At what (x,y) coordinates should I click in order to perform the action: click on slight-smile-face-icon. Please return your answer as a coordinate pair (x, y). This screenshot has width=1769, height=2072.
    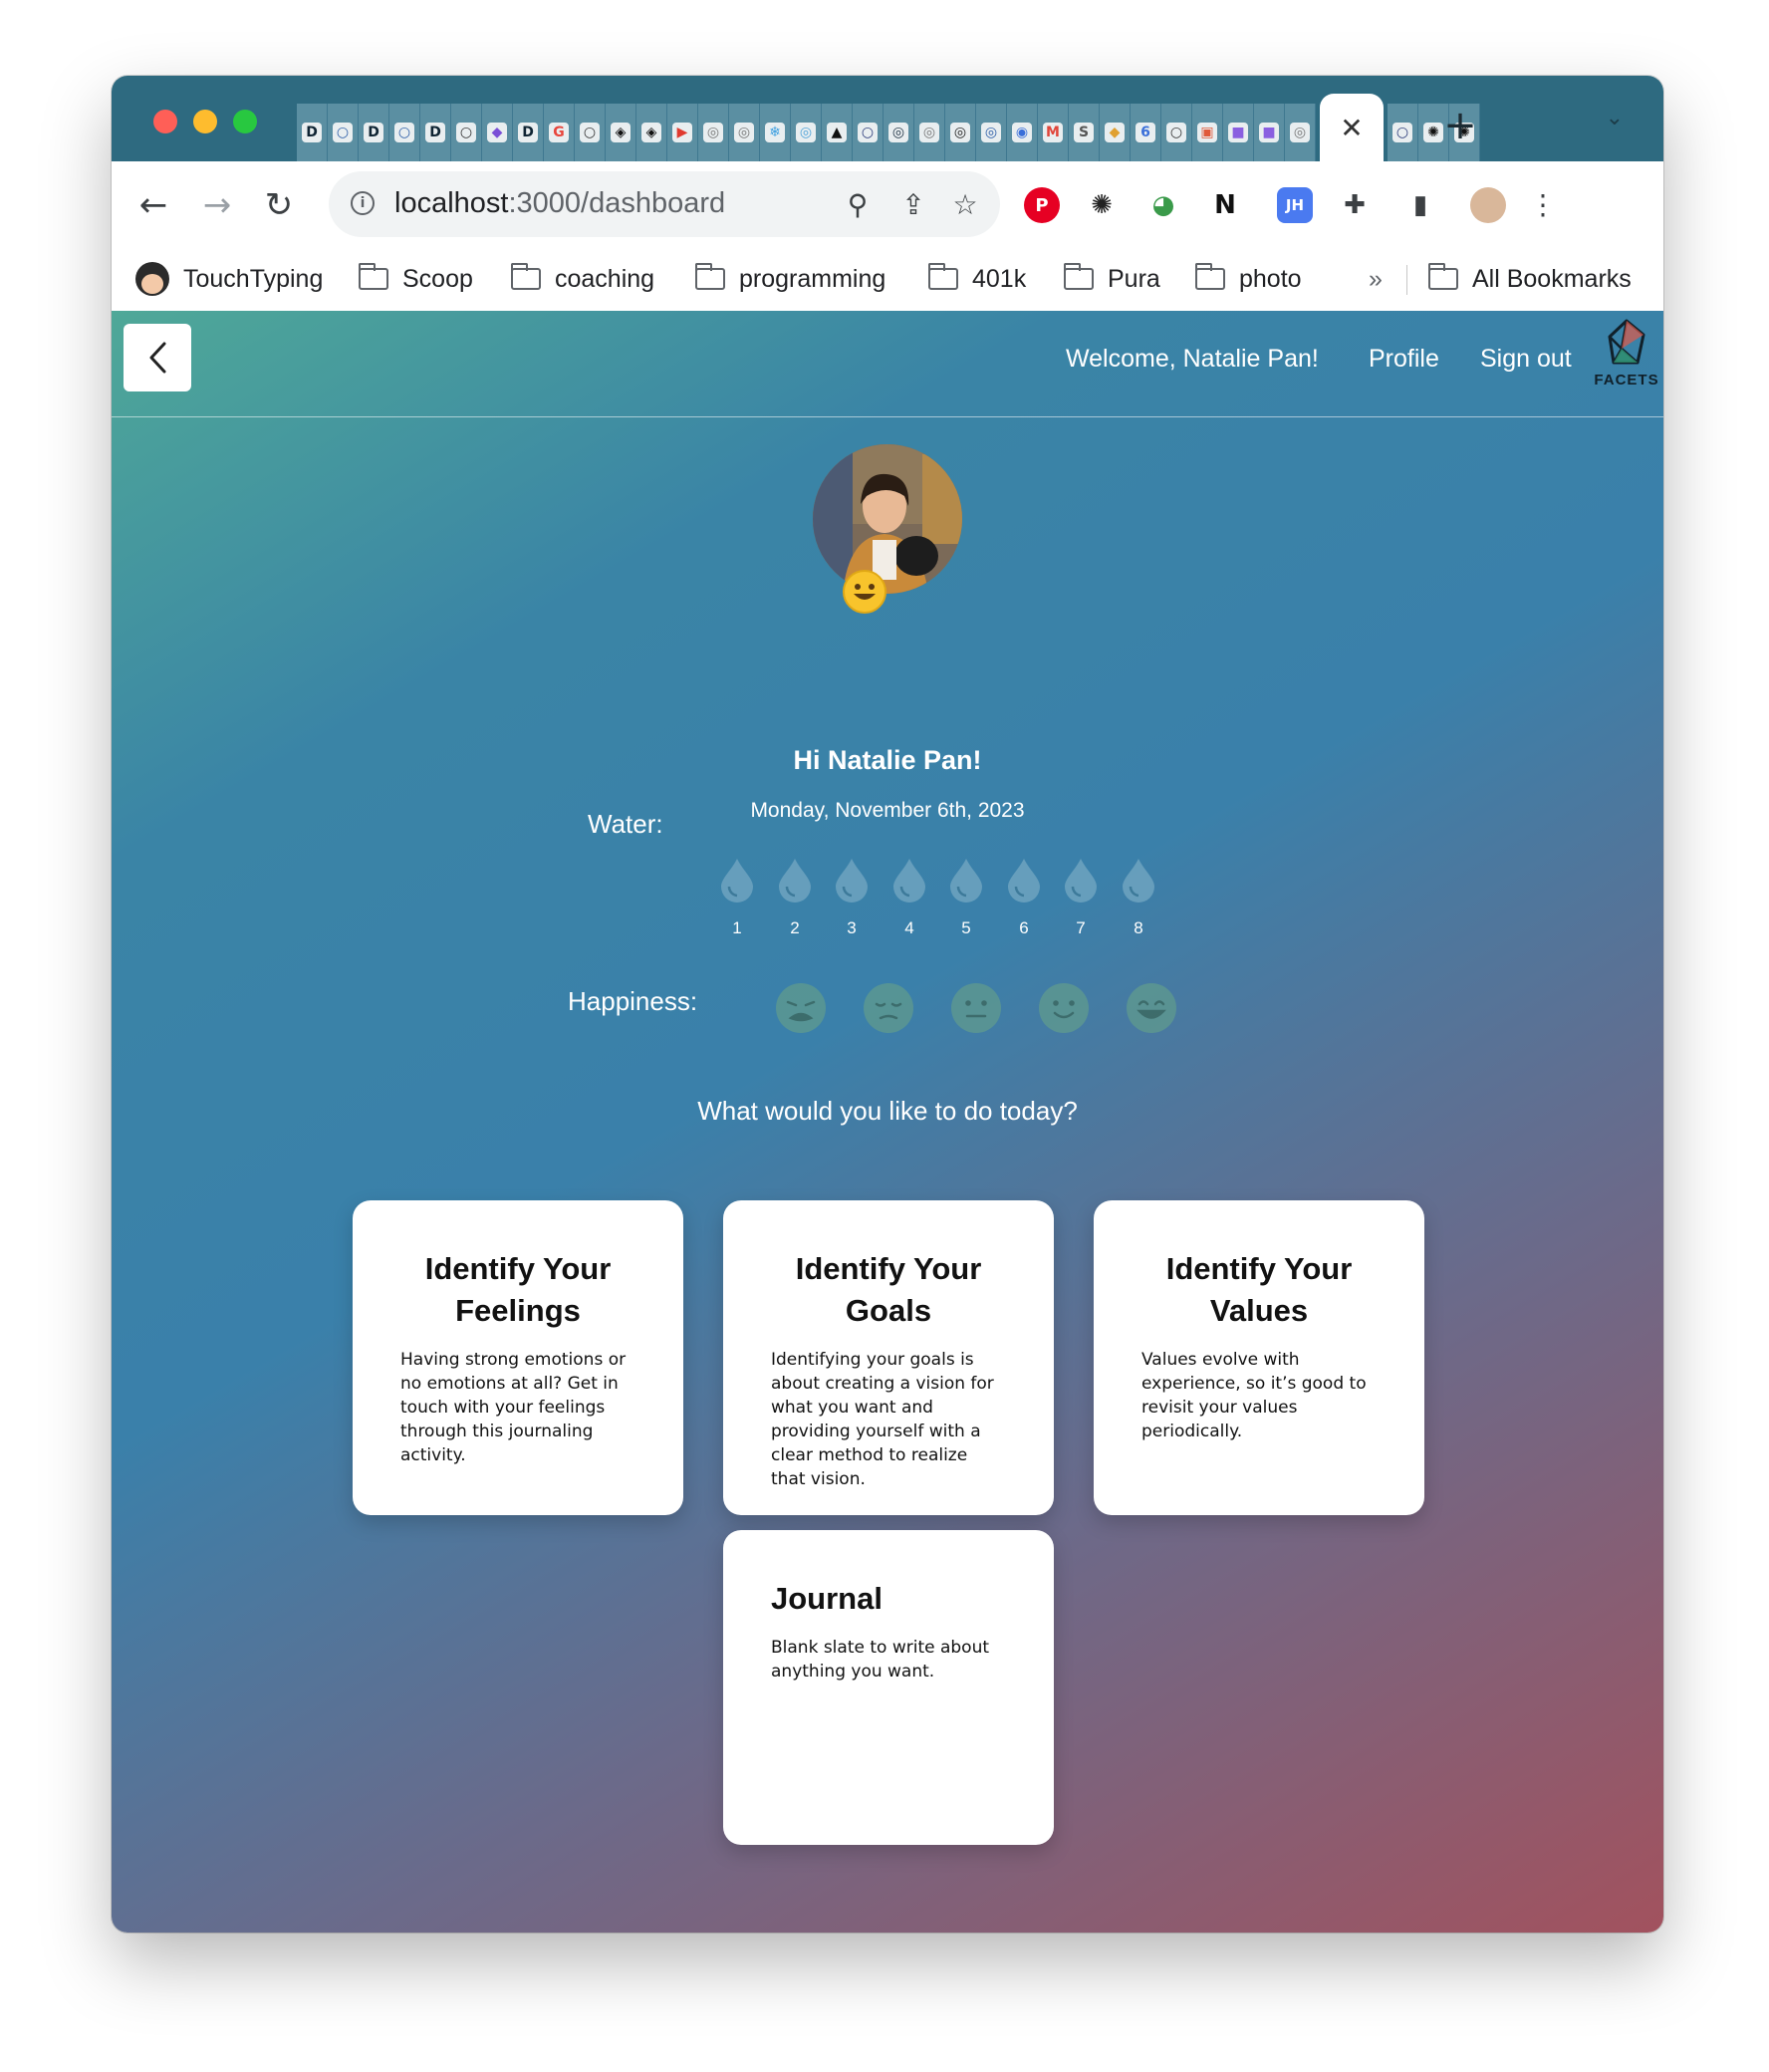
    Looking at the image, I should click on (1064, 1008).